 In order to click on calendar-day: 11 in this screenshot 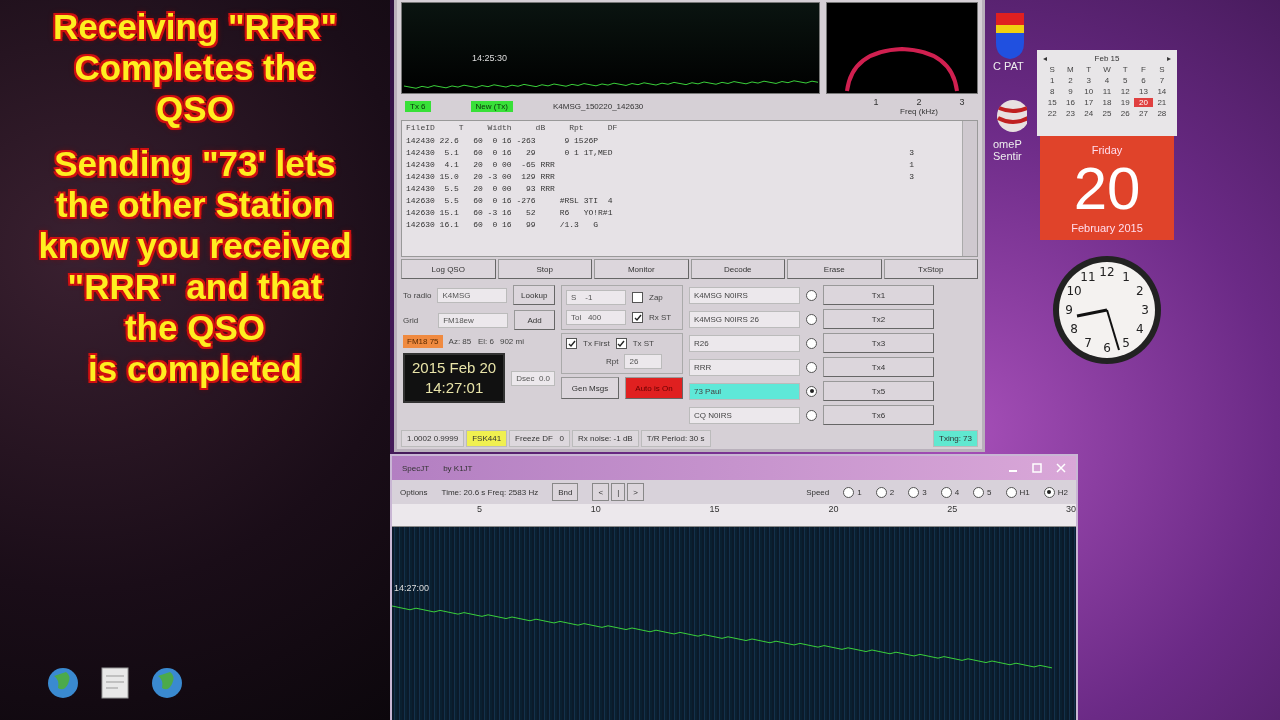, I will do `click(1107, 91)`.